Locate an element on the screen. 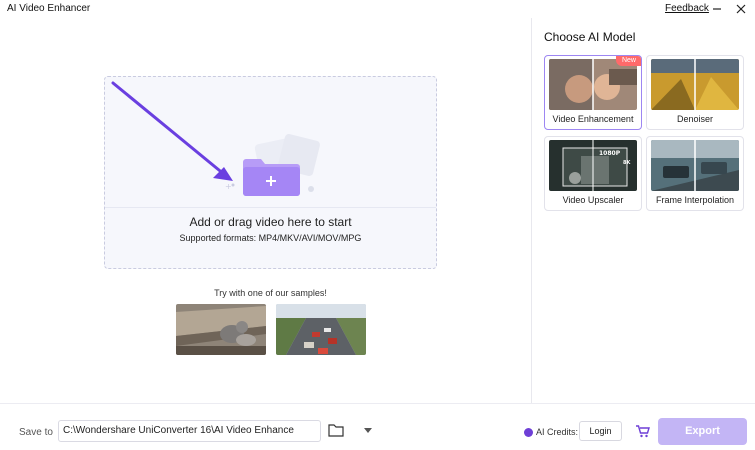 This screenshot has width=755, height=450. supported-formats: Supported formats: MP4/MKV/AVI/MOV/MPG is located at coordinates (270, 238).